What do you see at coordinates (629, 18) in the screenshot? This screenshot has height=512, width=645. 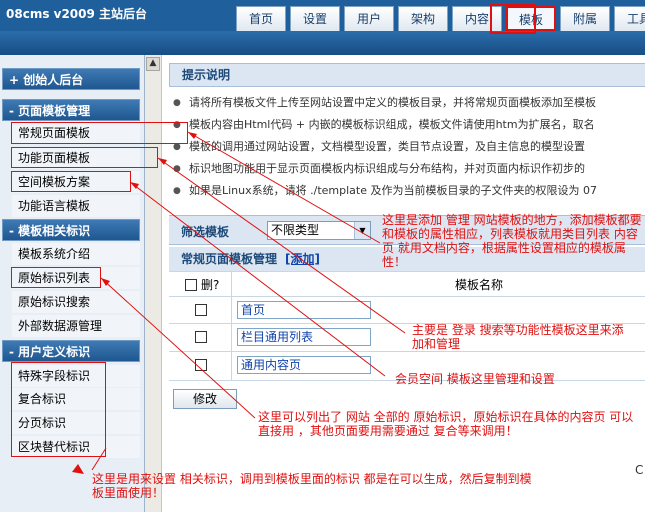 I see `tab-tools: 工具` at bounding box center [629, 18].